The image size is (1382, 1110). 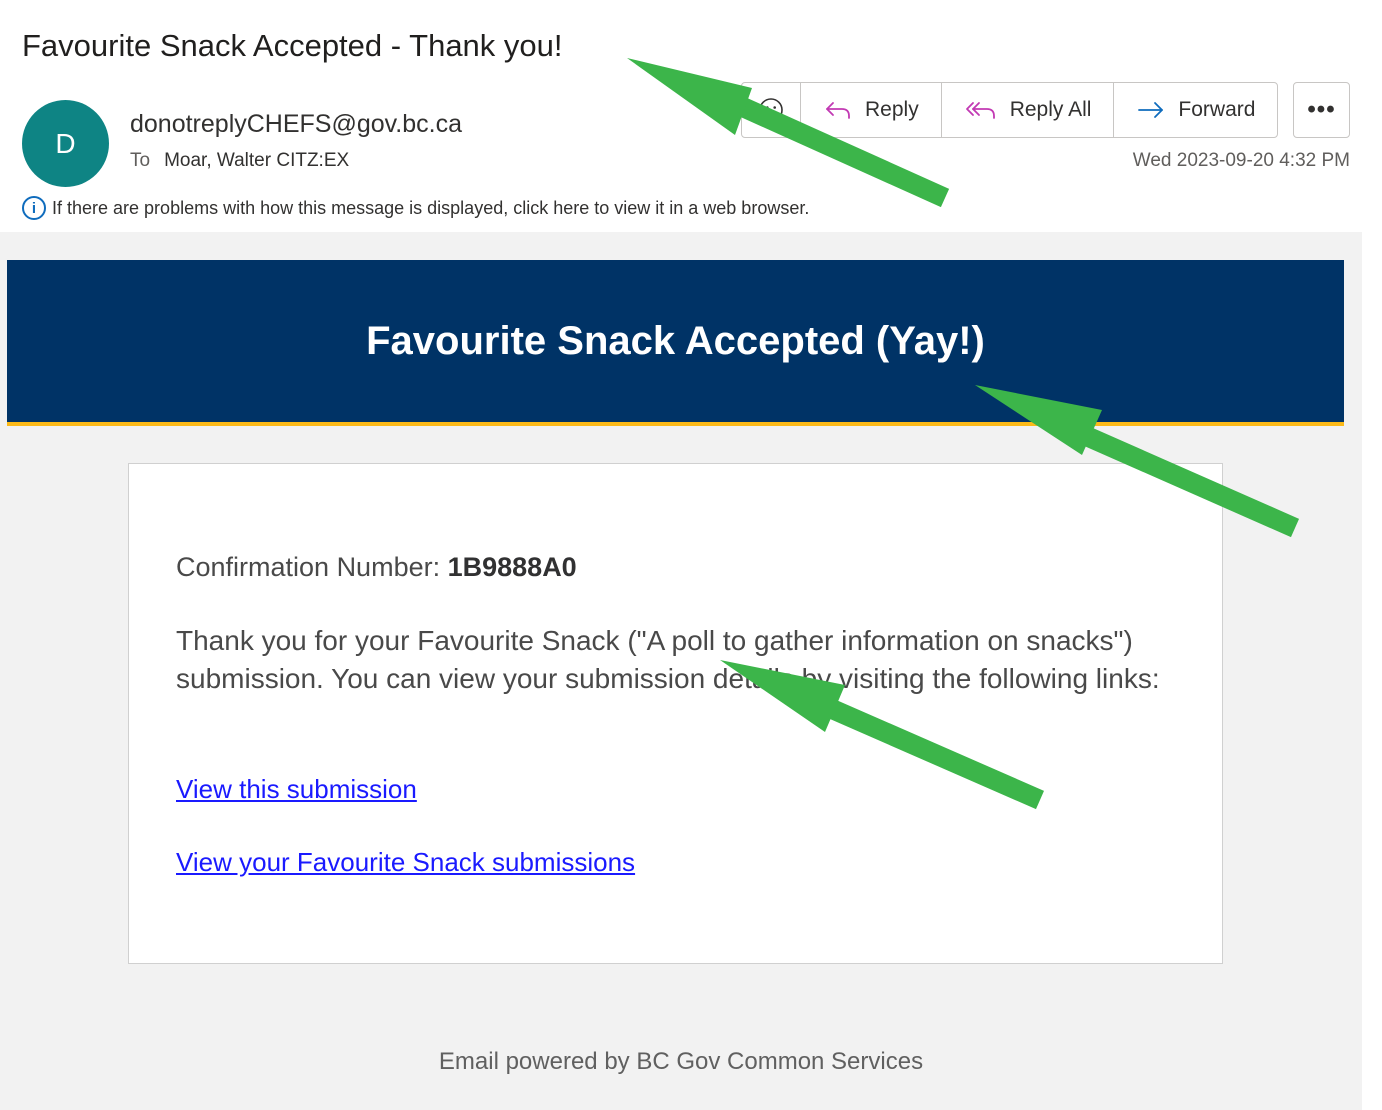 I want to click on received-date: Wed 2023-09-20 4:32 PM, so click(x=1241, y=160).